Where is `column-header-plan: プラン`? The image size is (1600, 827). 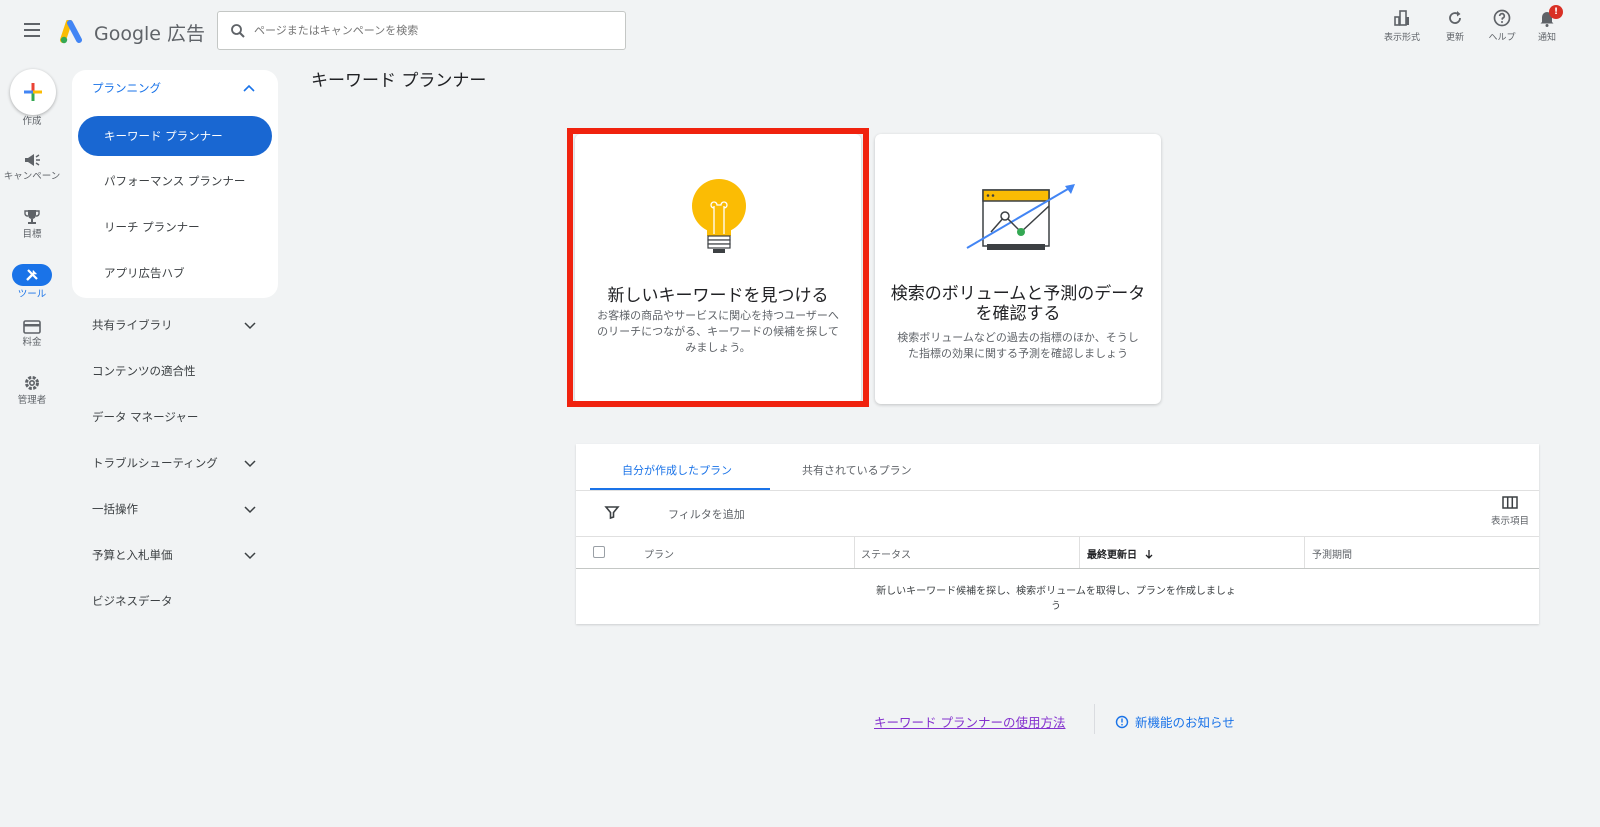
column-header-plan: プラン is located at coordinates (659, 553).